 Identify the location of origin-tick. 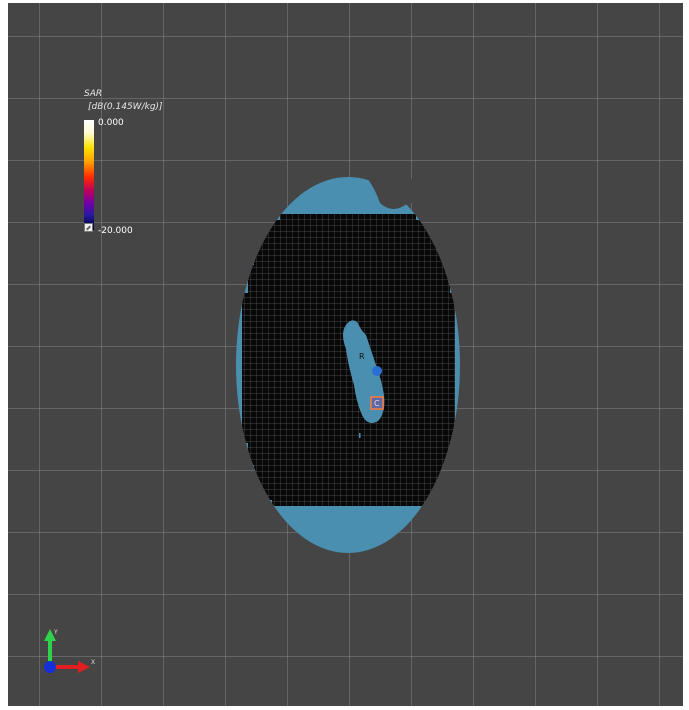
(360, 435).